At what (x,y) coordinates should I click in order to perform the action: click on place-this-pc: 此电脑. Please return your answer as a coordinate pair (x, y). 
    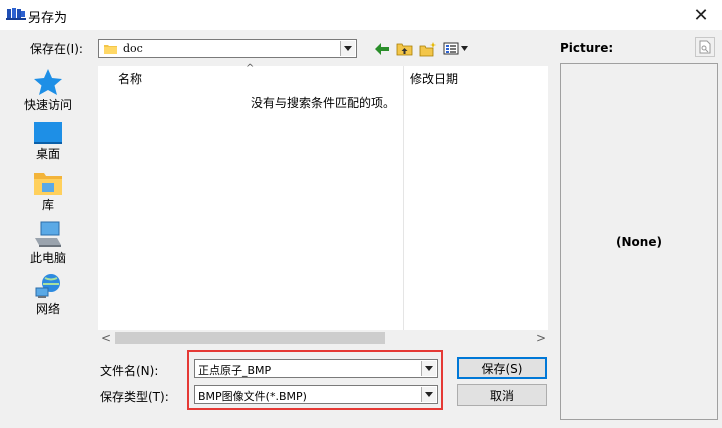
    Looking at the image, I should click on (48, 243).